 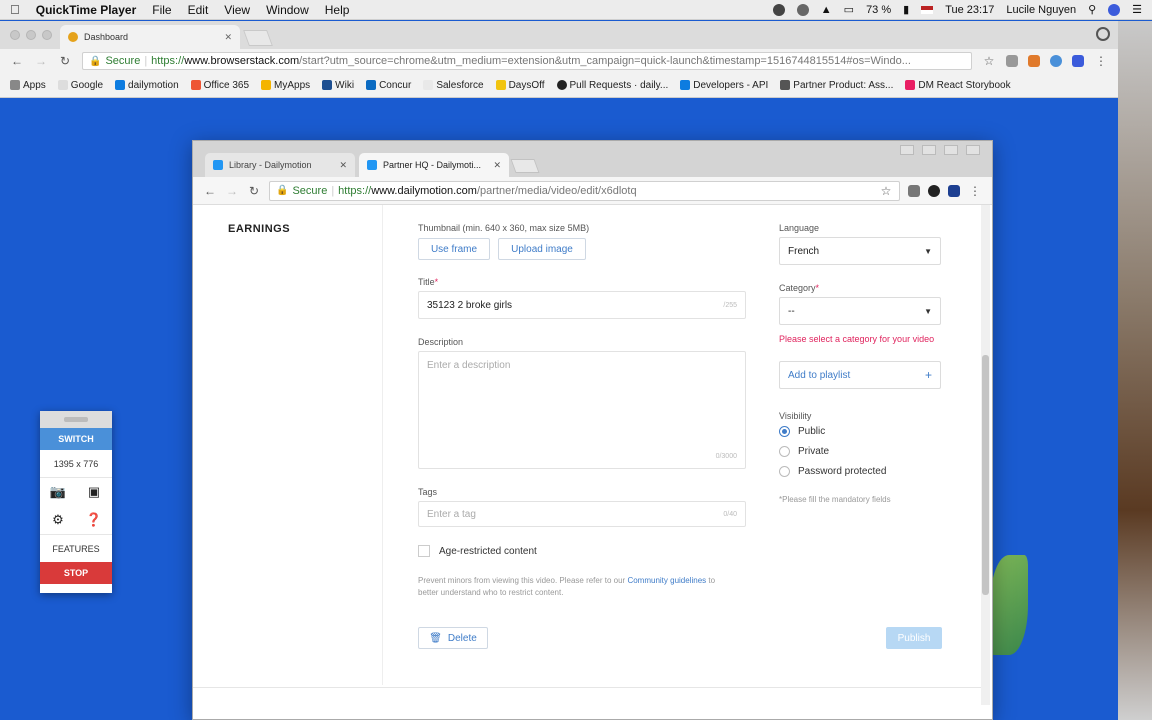 What do you see at coordinates (147, 85) in the screenshot?
I see `bookmark-dailymotion: dailymotion` at bounding box center [147, 85].